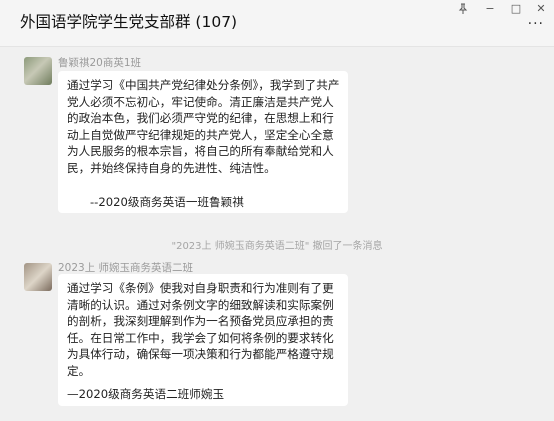 The height and width of the screenshot is (421, 554). Describe the element at coordinates (277, 246) in the screenshot. I see `recall-notice: "2023上 师婉玉商务英语二班" 撤回了一条消息` at that location.